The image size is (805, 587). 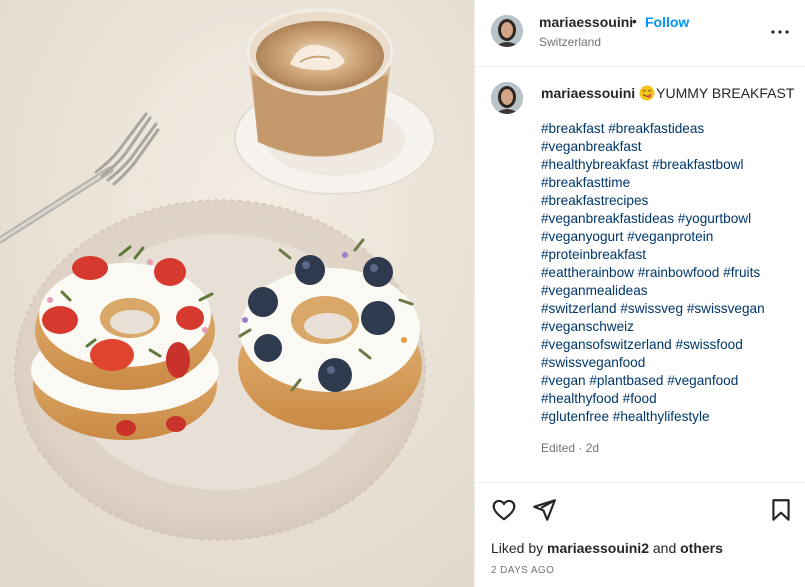 What do you see at coordinates (668, 363) in the screenshot?
I see `hashtag-line: #swissveganfood` at bounding box center [668, 363].